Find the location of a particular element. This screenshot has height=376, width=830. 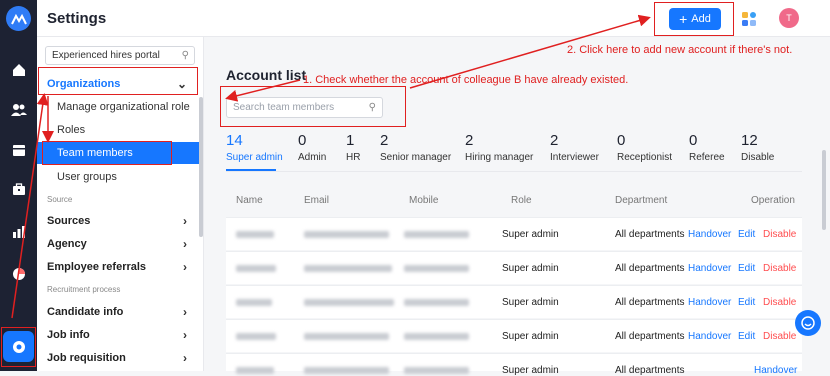

portal-search-value: Experienced hires portal is located at coordinates (106, 55).